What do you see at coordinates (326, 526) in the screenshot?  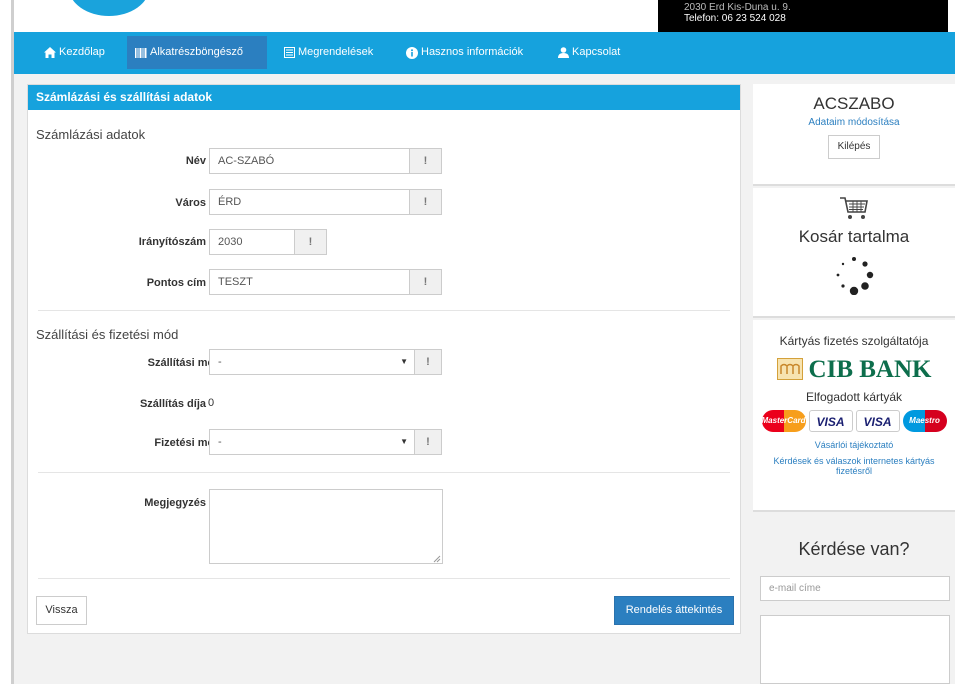 I see `note-textarea` at bounding box center [326, 526].